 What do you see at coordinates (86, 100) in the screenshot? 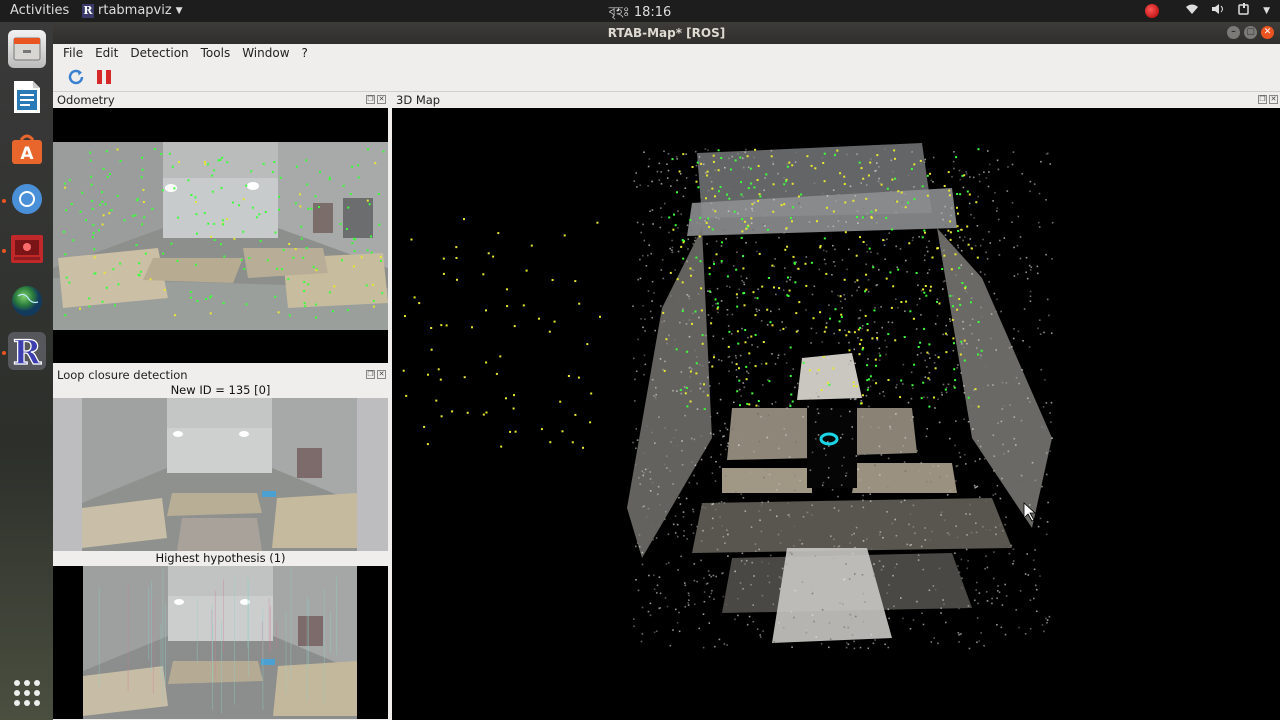
I see `odometry-title: Odometry` at bounding box center [86, 100].